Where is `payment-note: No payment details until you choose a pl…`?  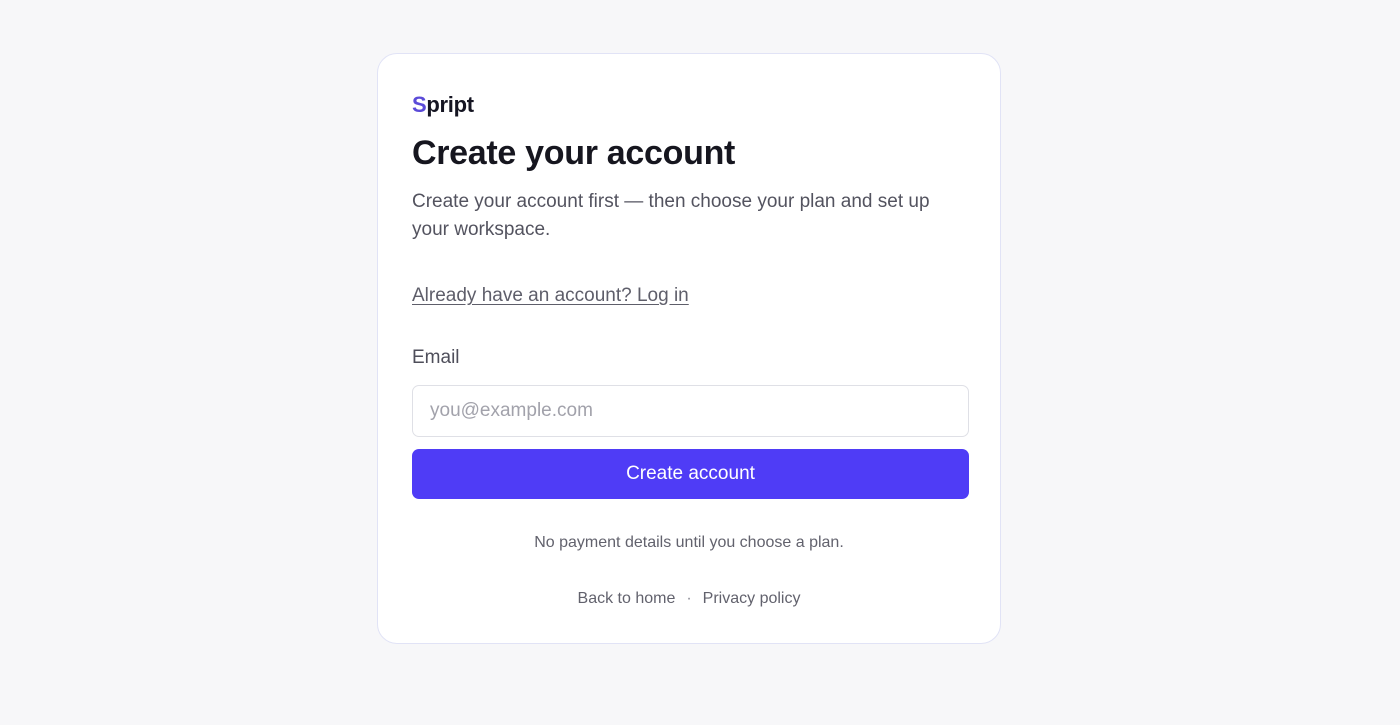
payment-note: No payment details until you choose a pl… is located at coordinates (689, 542).